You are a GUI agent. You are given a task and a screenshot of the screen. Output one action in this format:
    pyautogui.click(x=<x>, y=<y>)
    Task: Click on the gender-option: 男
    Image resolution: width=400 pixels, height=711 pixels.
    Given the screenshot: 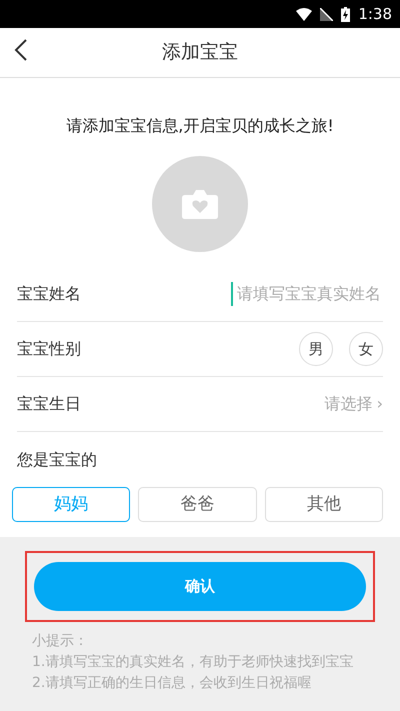 What is the action you would take?
    pyautogui.click(x=316, y=349)
    